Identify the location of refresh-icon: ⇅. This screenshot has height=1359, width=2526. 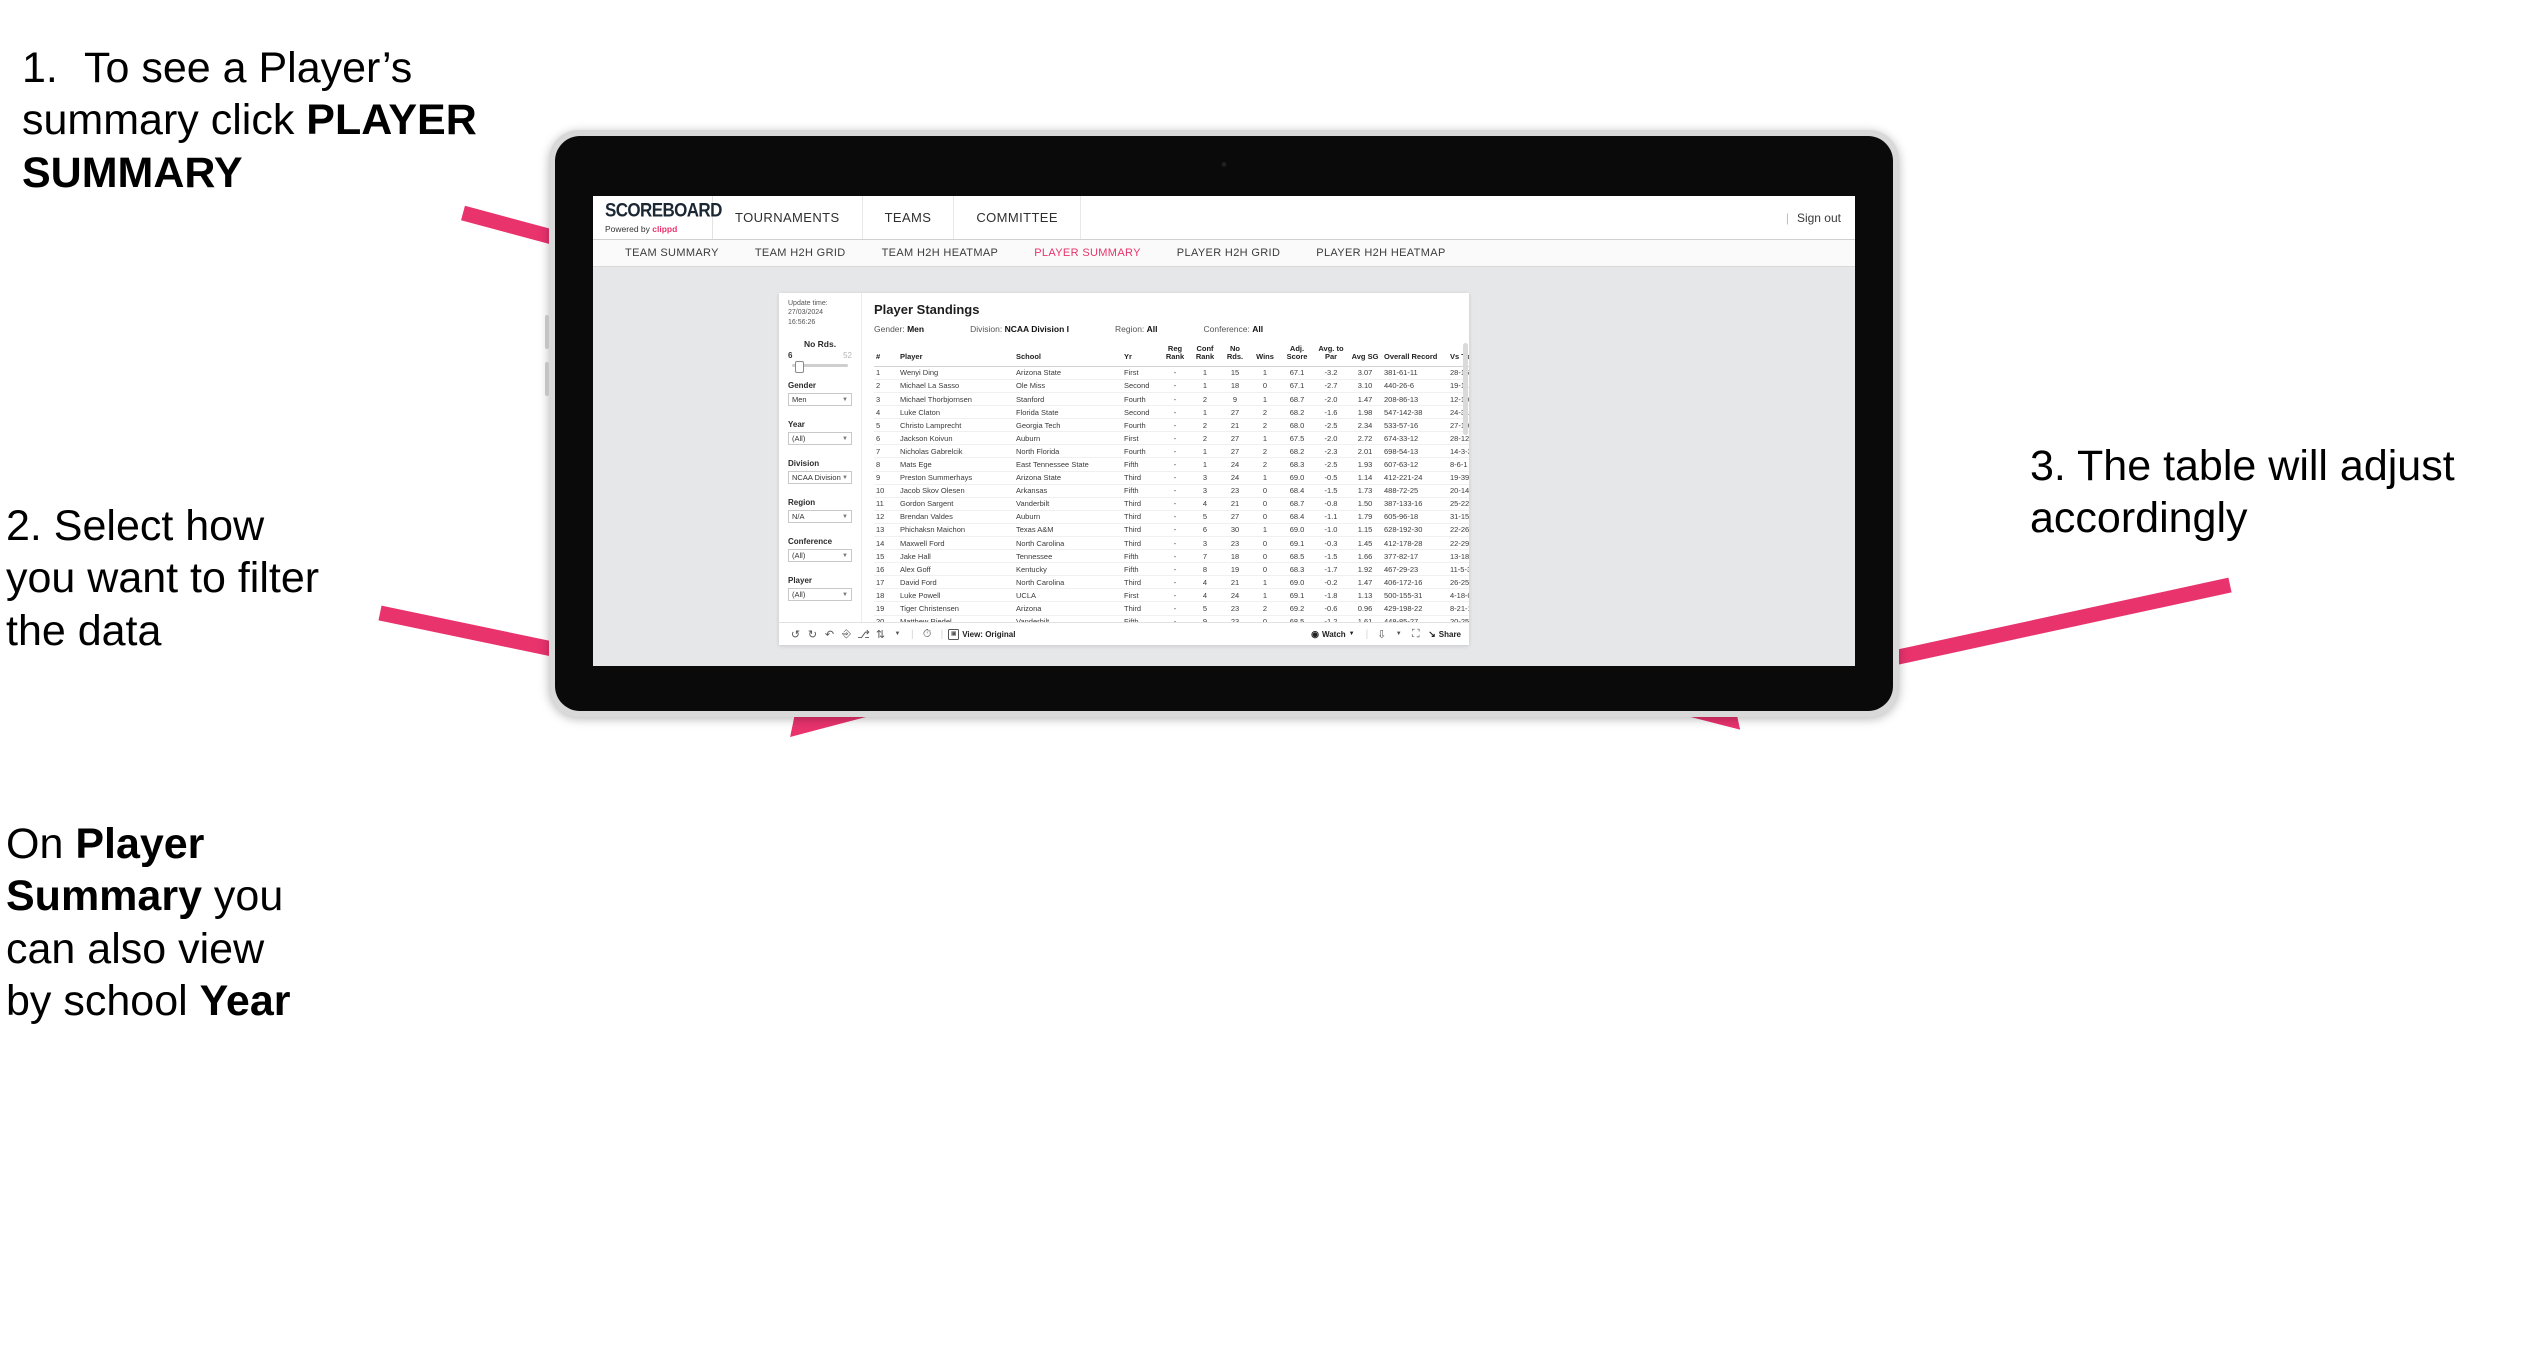
(880, 634).